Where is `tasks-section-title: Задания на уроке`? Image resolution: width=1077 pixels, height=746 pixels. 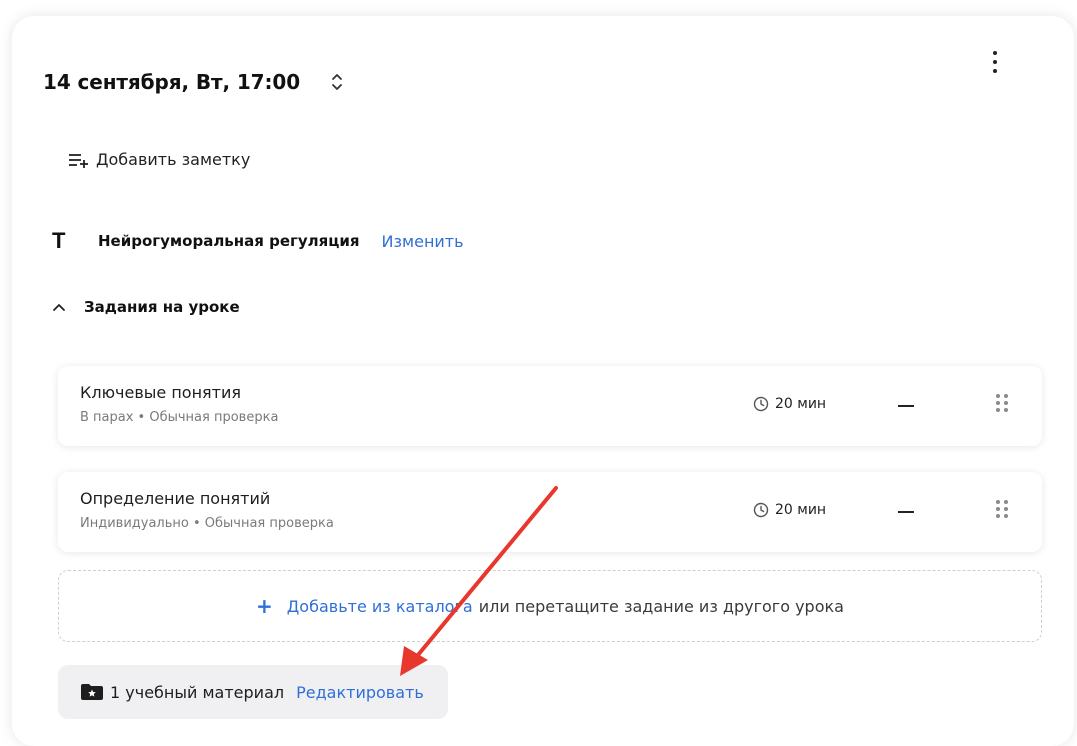 tasks-section-title: Задания на уроке is located at coordinates (162, 307).